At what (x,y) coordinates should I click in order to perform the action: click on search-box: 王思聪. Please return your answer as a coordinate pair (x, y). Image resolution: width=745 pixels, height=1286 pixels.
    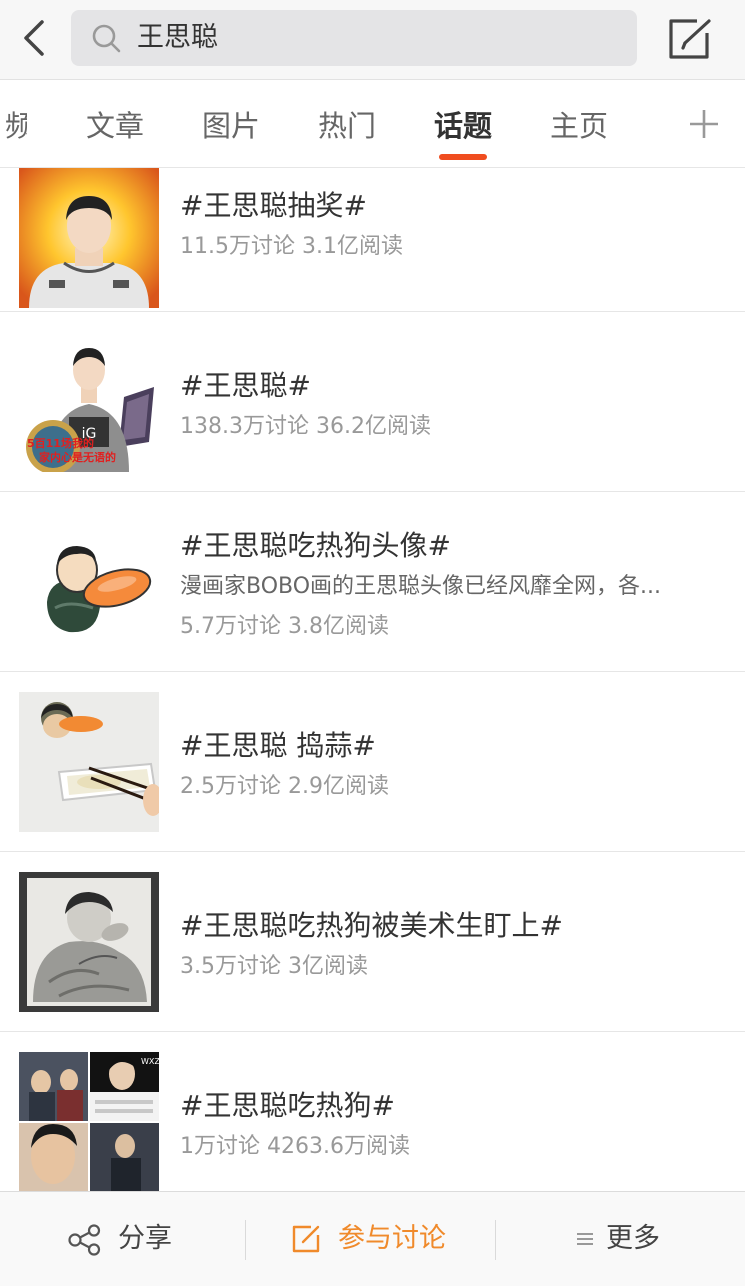
    Looking at the image, I should click on (354, 38).